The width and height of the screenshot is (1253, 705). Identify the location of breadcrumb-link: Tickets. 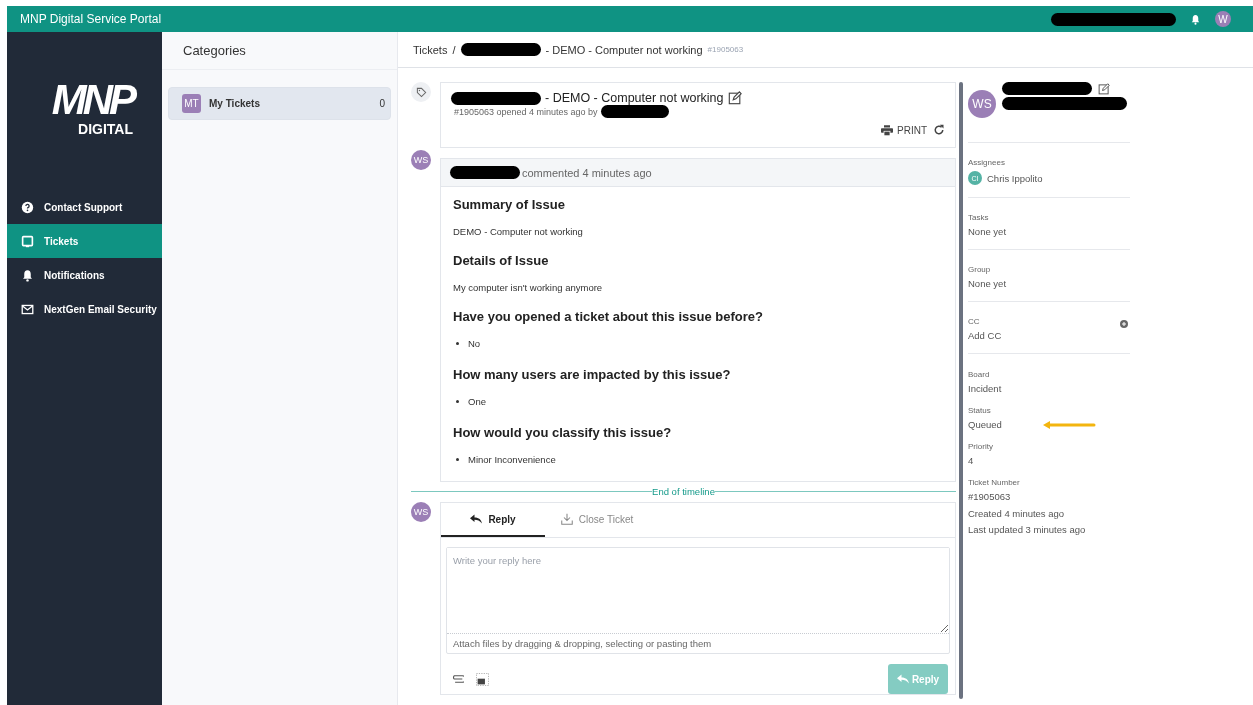
(430, 49).